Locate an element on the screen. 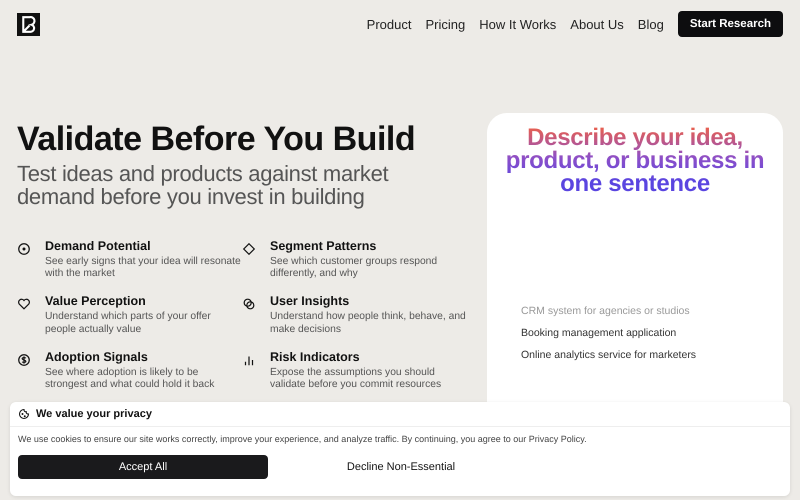 The image size is (800, 500). nav-link: About Us is located at coordinates (597, 24).